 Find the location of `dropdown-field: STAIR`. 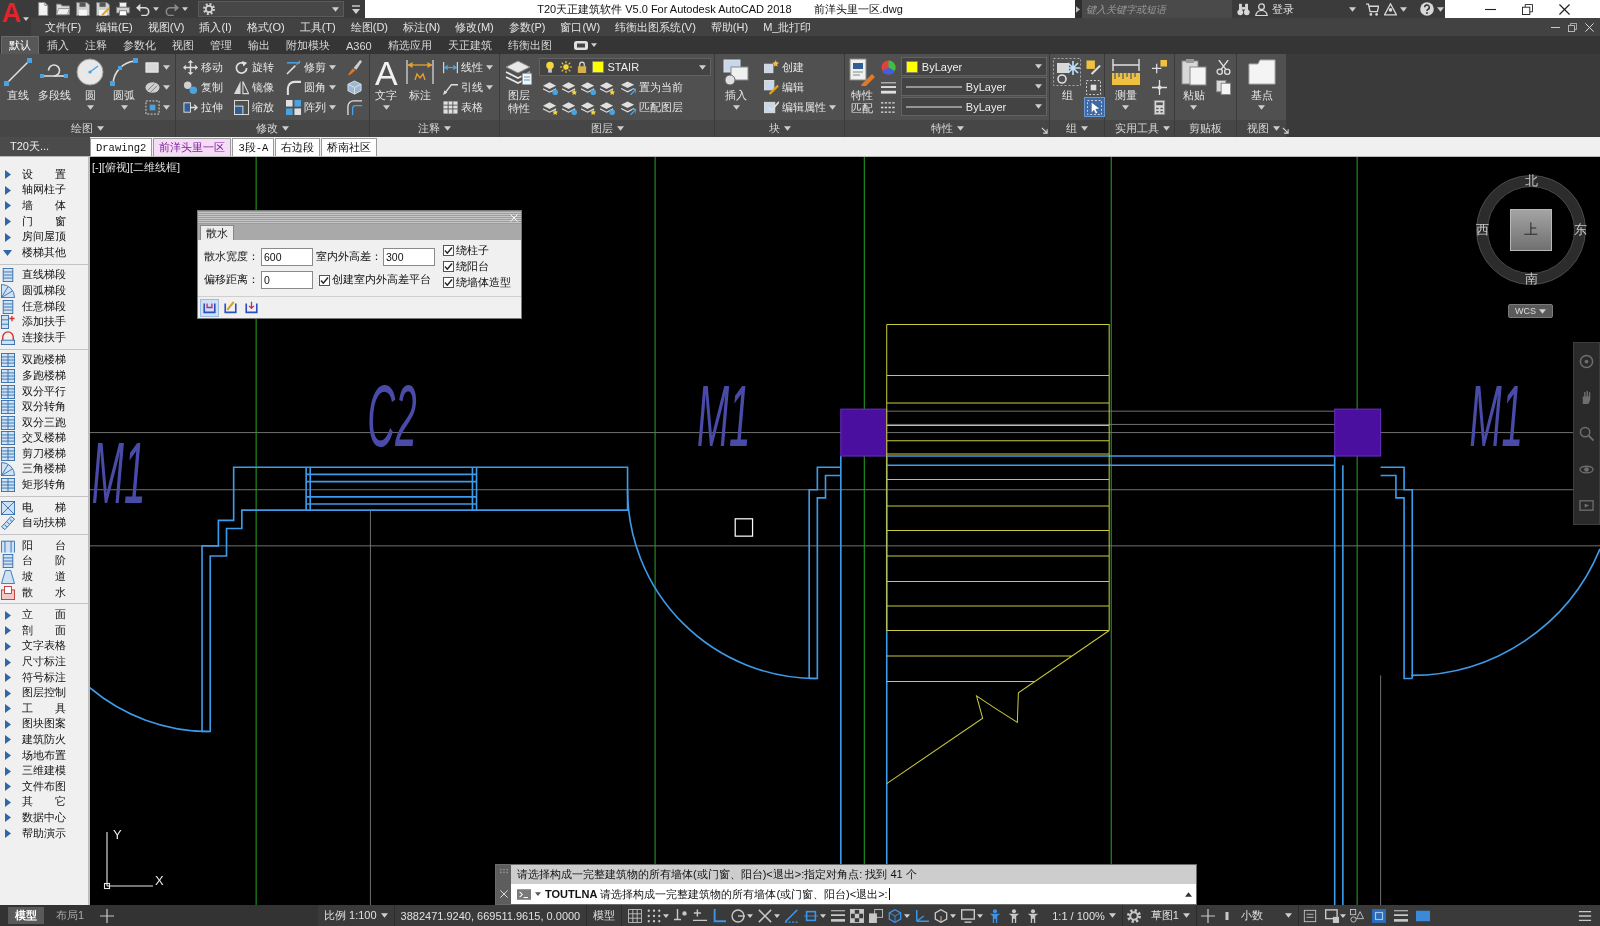

dropdown-field: STAIR is located at coordinates (624, 67).